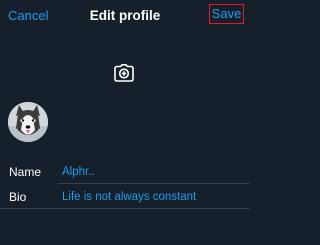 The height and width of the screenshot is (245, 320). I want to click on name-field-row: Name Alphr.., so click(125, 172).